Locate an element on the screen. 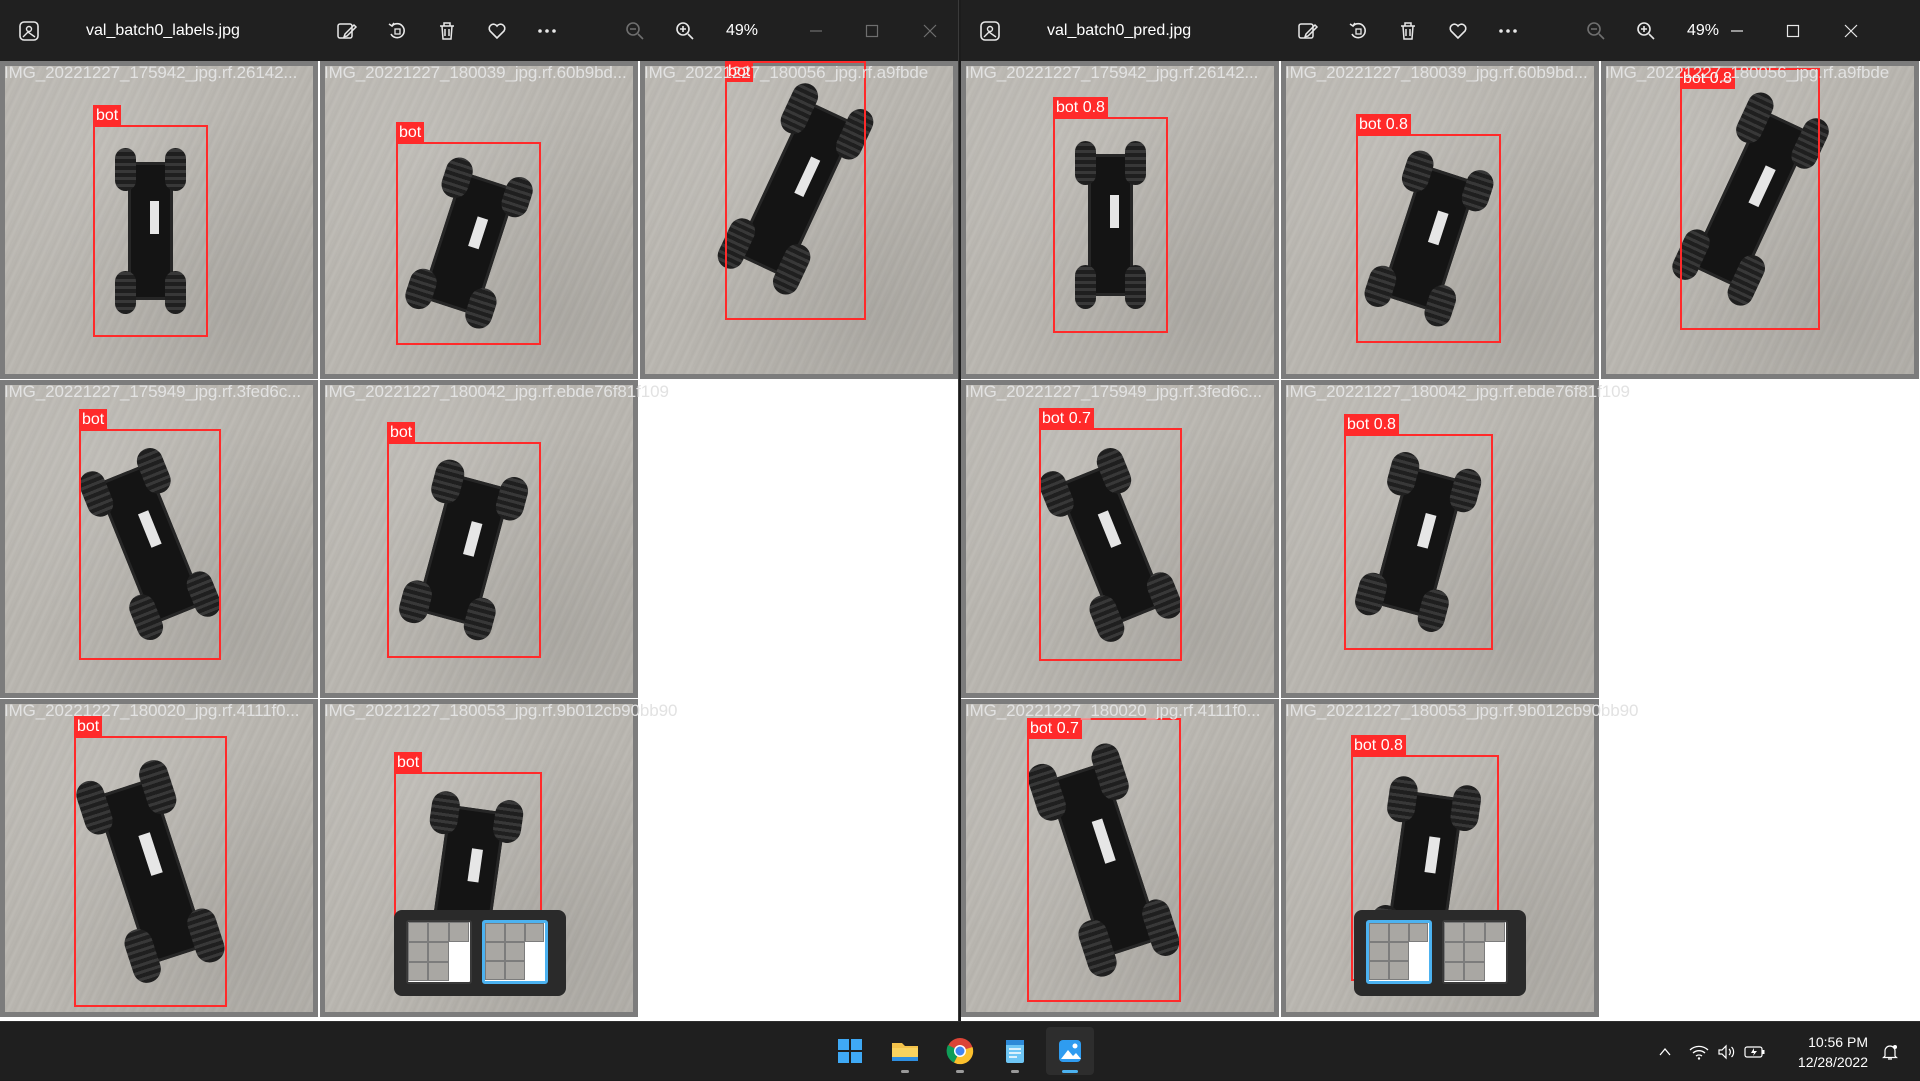  zoom-level: 49% is located at coordinates (742, 30).